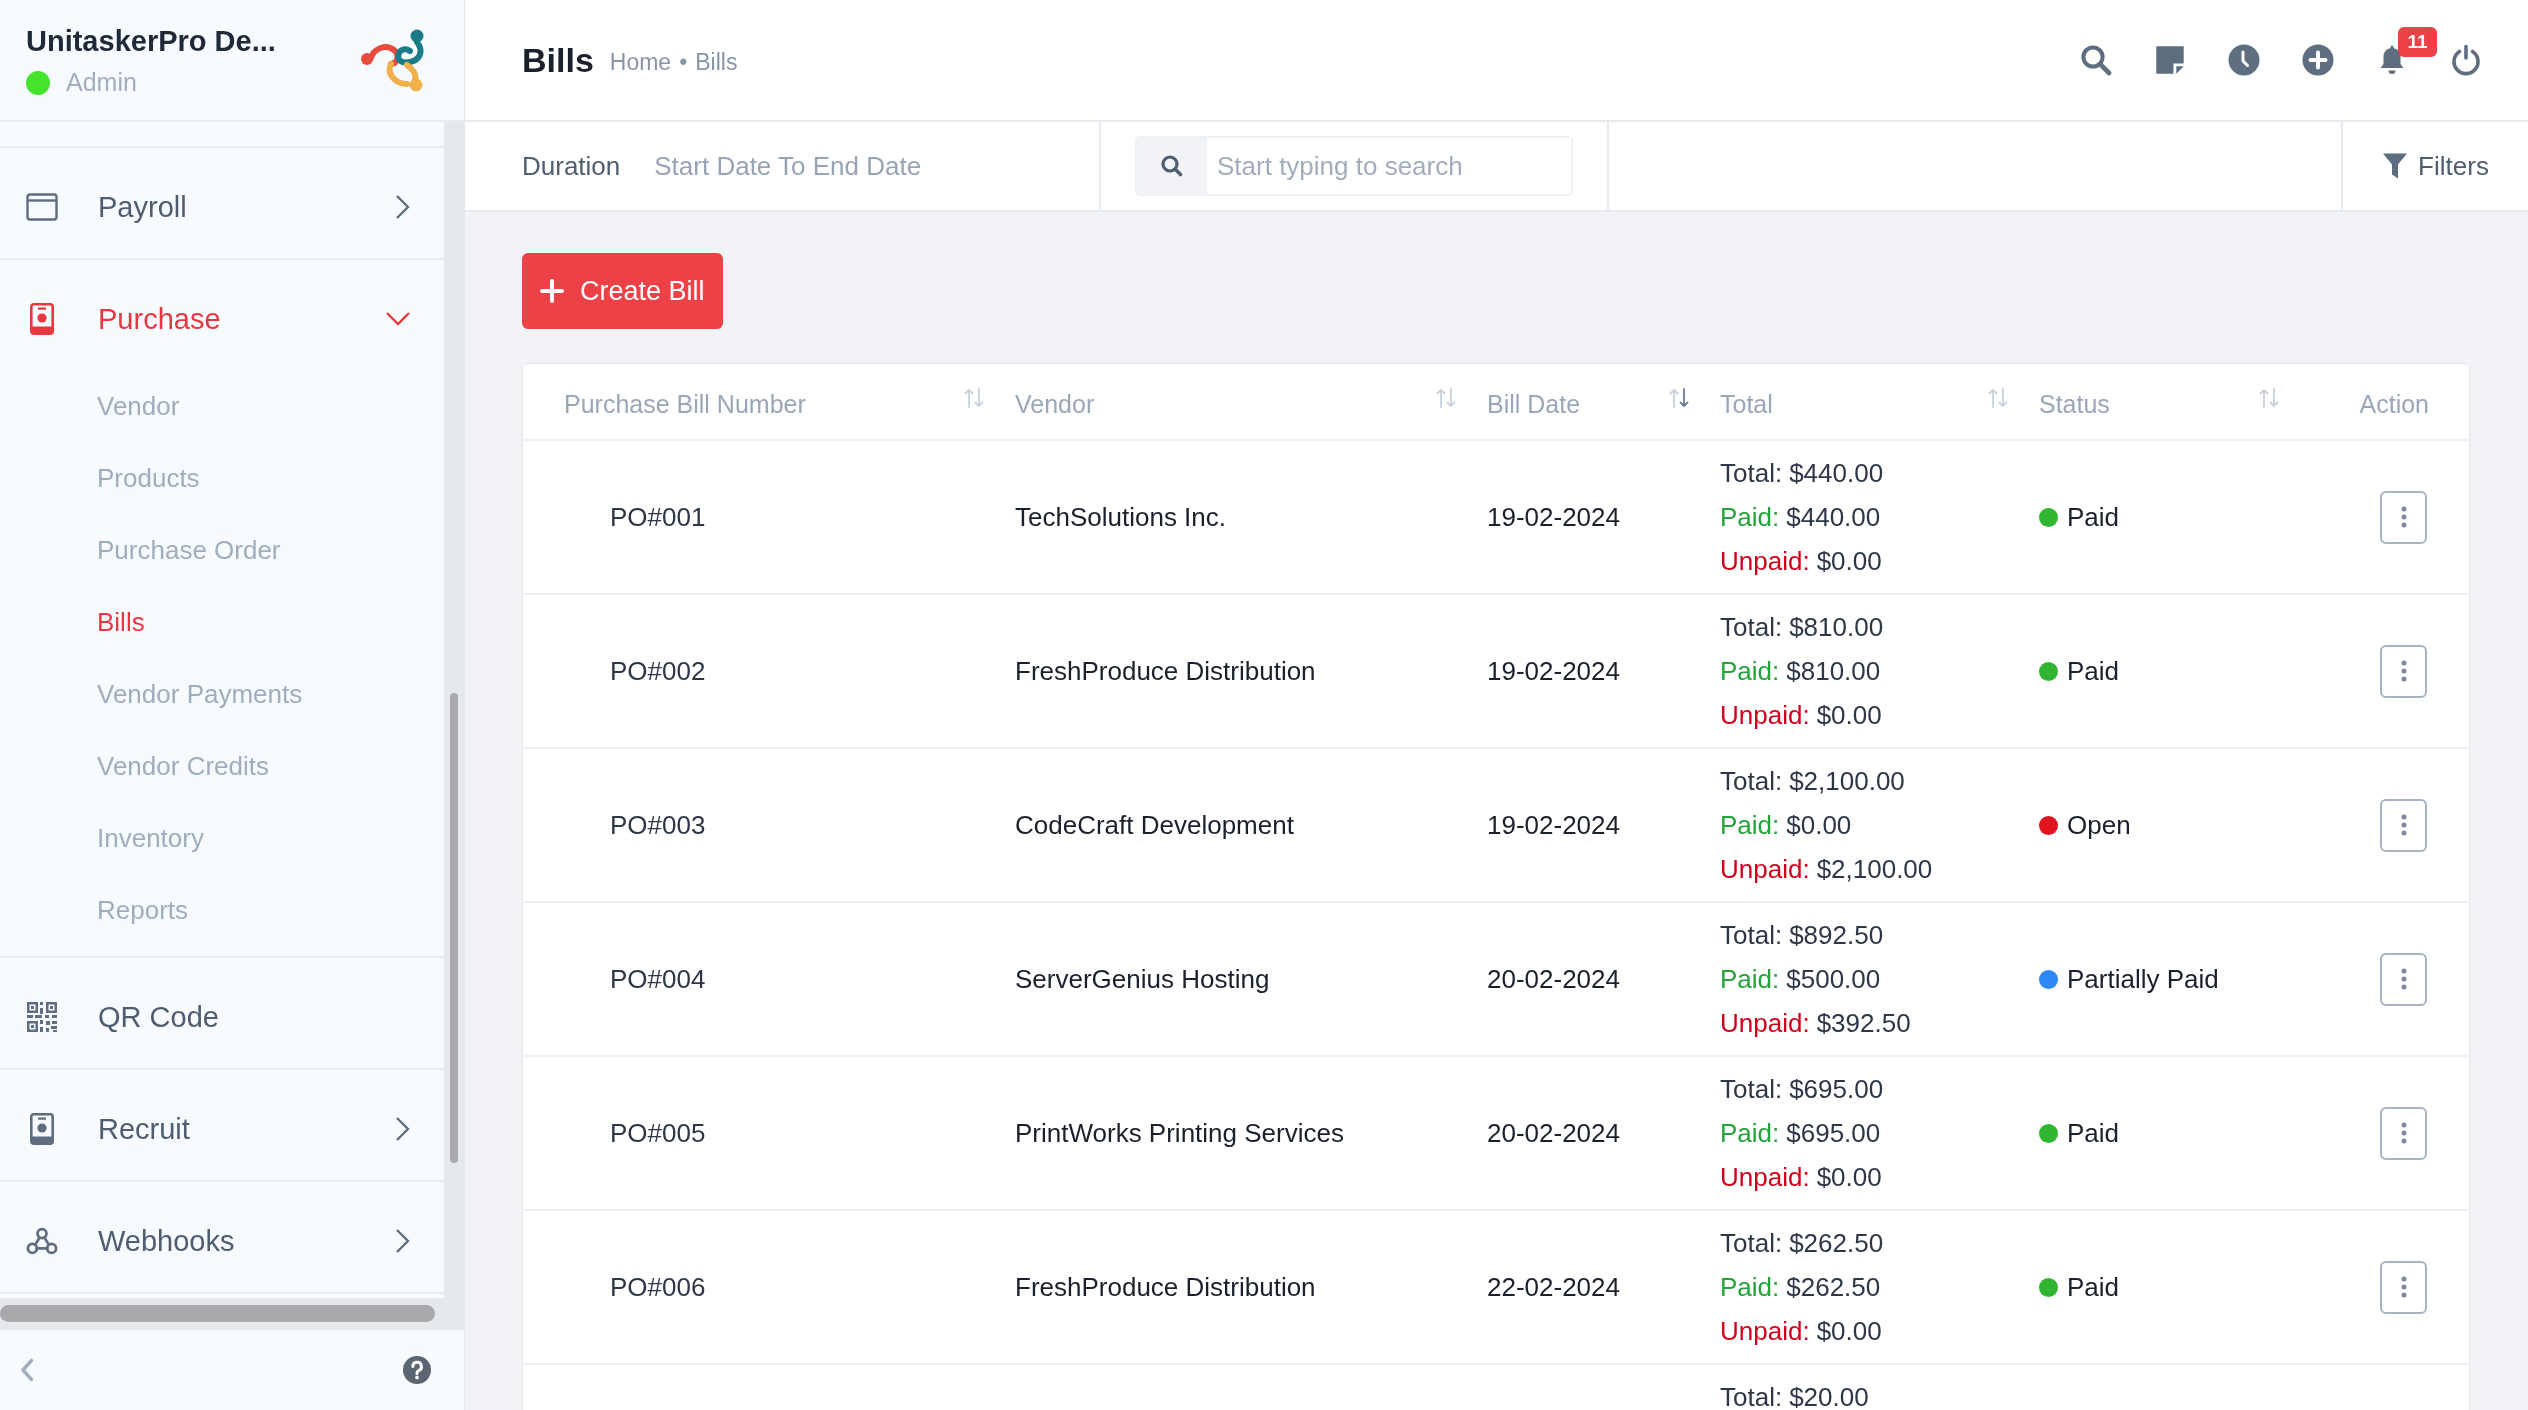  Describe the element at coordinates (1120, 517) in the screenshot. I see `vendor-name: TechSolutions Inc.` at that location.